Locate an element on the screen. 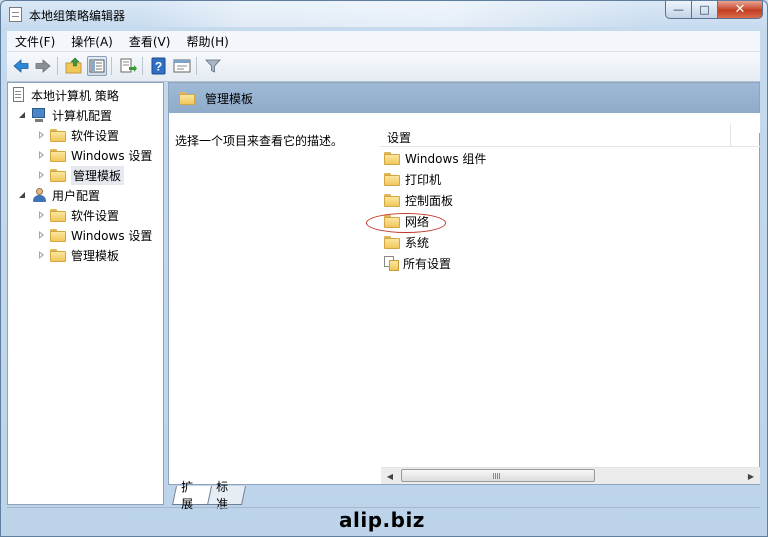 The image size is (768, 537). tree-item-computer-windows: Windows 设置 is located at coordinates (94, 155).